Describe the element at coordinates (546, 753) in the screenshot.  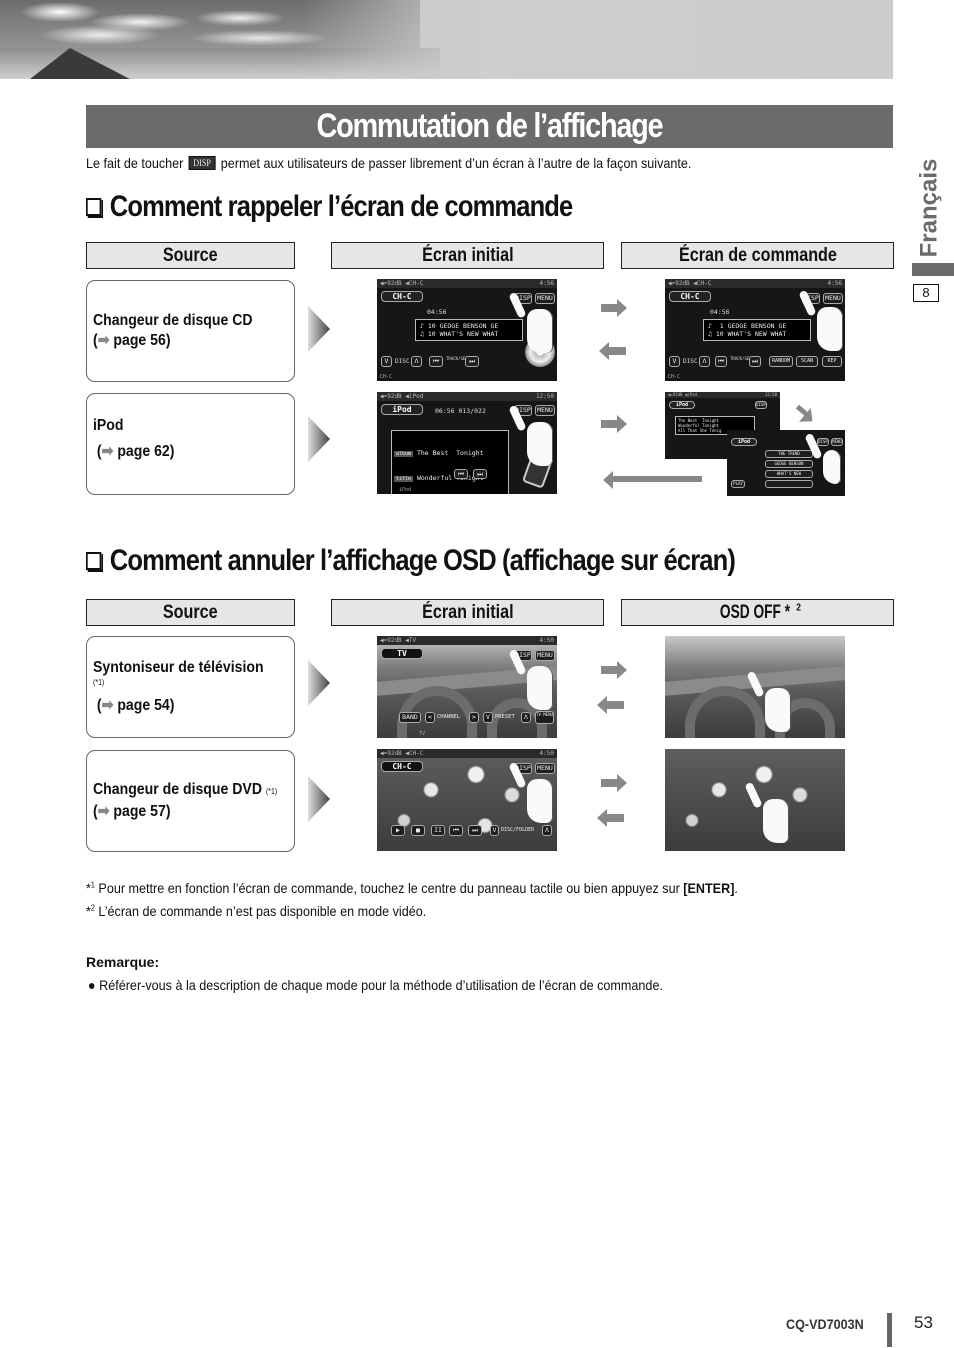
I see `status-clock: 4:50` at that location.